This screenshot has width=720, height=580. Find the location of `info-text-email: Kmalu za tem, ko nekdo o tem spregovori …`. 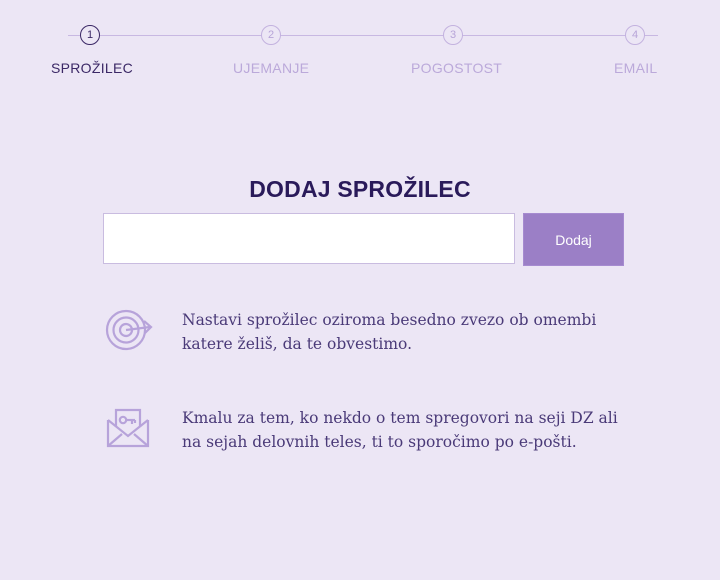

info-text-email: Kmalu za tem, ko nekdo o tem spregovori … is located at coordinates (400, 430).